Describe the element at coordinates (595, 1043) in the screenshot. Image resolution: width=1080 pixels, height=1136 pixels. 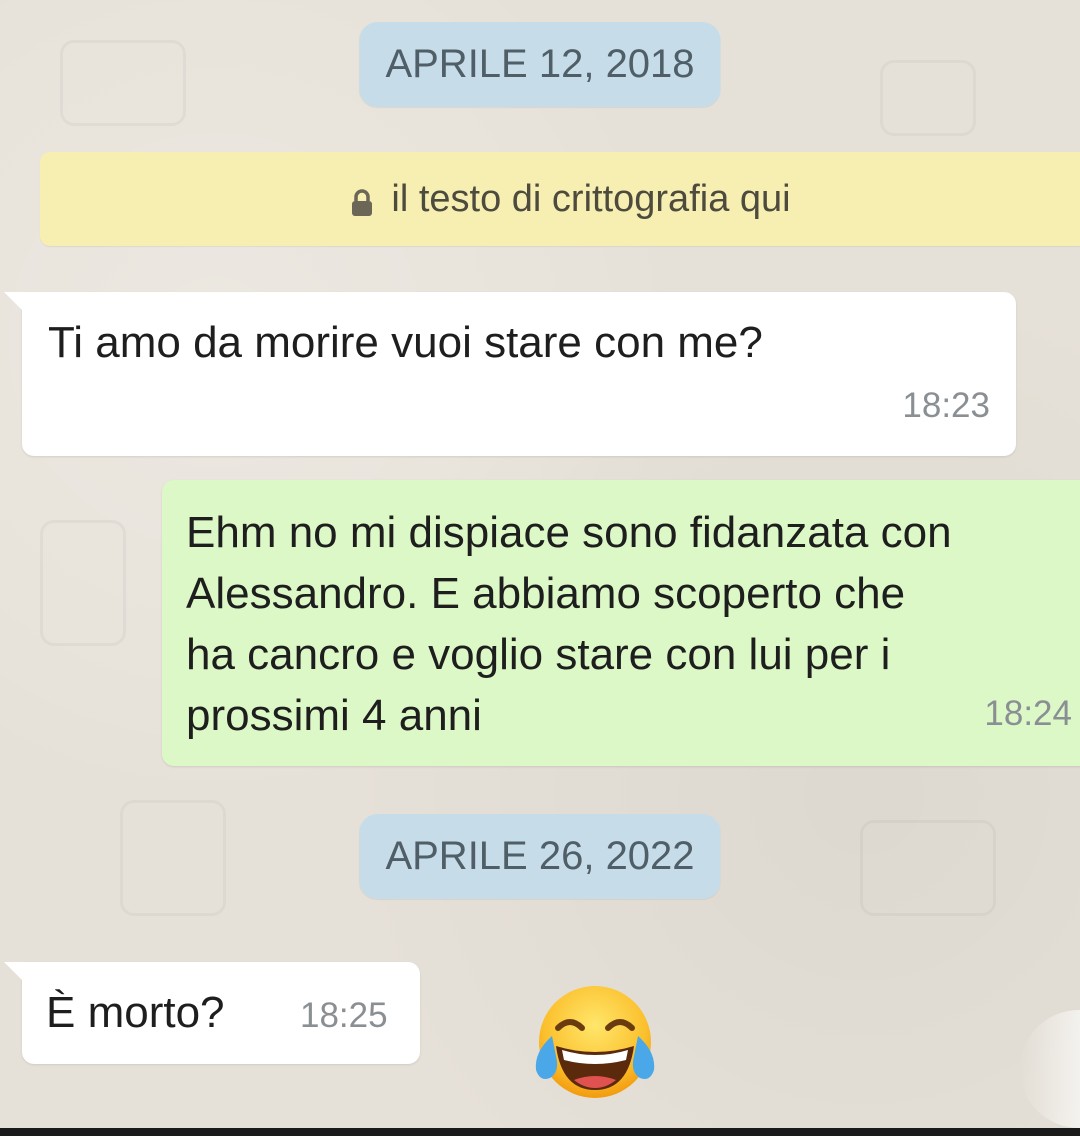
I see `face-with-tears-of-joy-icon` at that location.